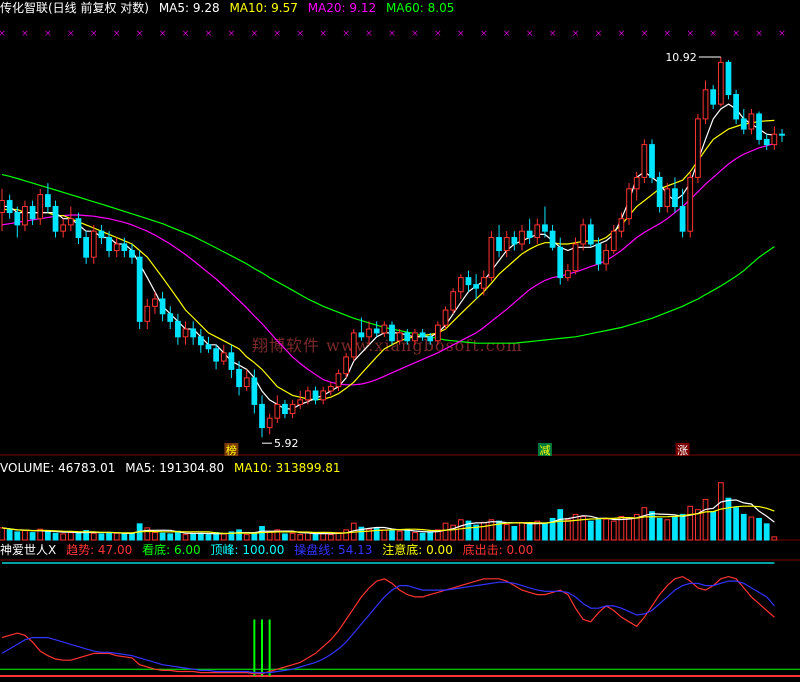  What do you see at coordinates (681, 57) in the screenshot?
I see `high-label: 10.92` at bounding box center [681, 57].